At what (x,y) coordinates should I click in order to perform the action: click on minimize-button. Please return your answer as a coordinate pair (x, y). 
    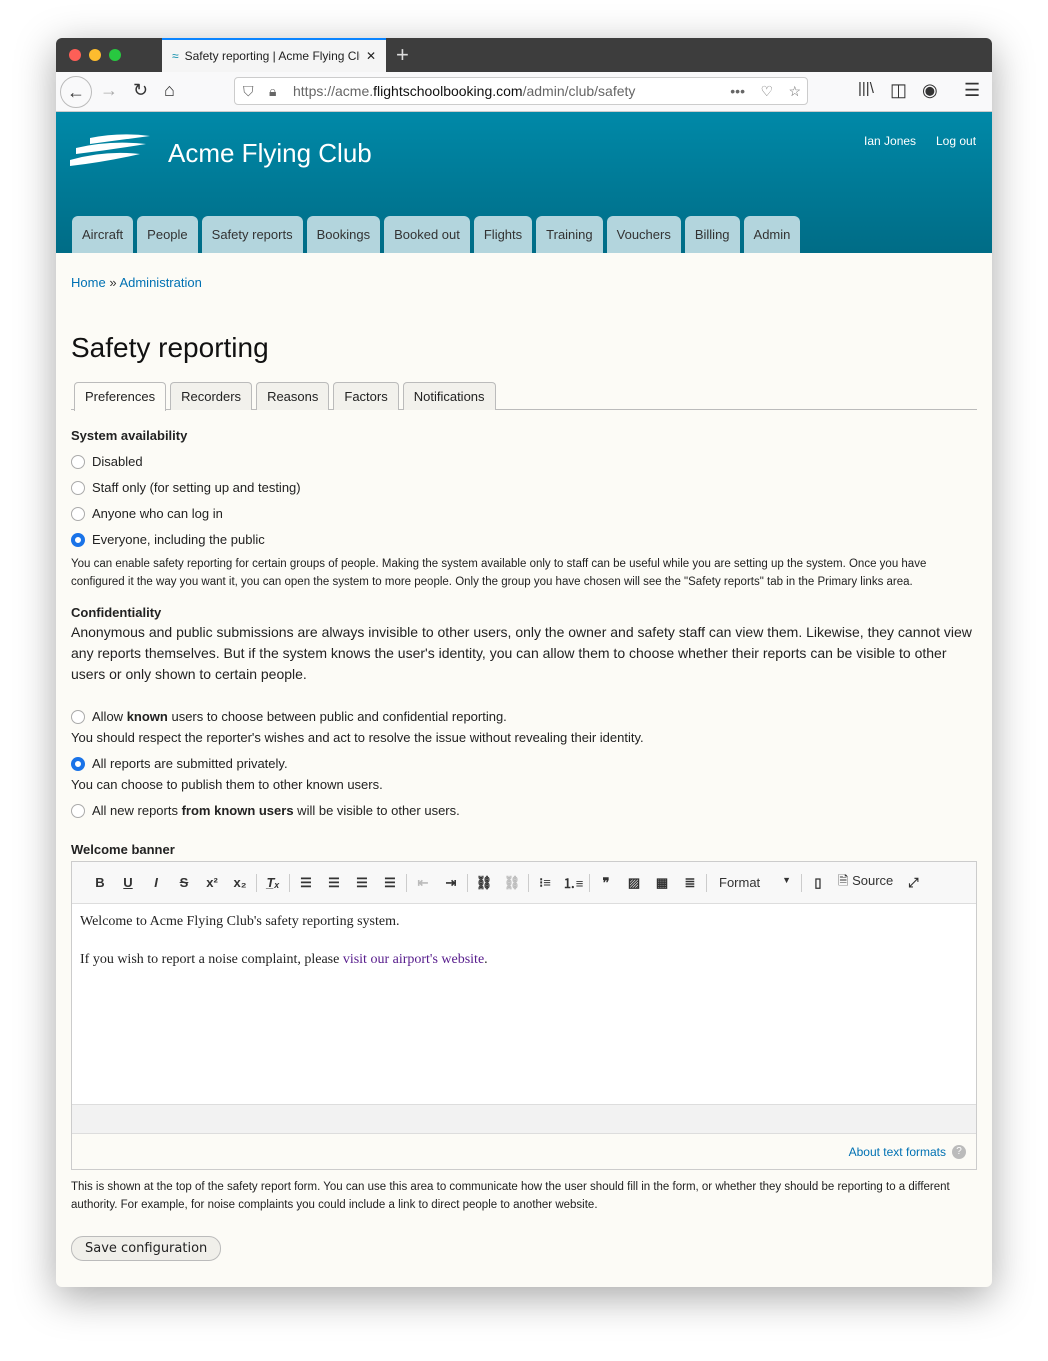
    Looking at the image, I should click on (95, 55).